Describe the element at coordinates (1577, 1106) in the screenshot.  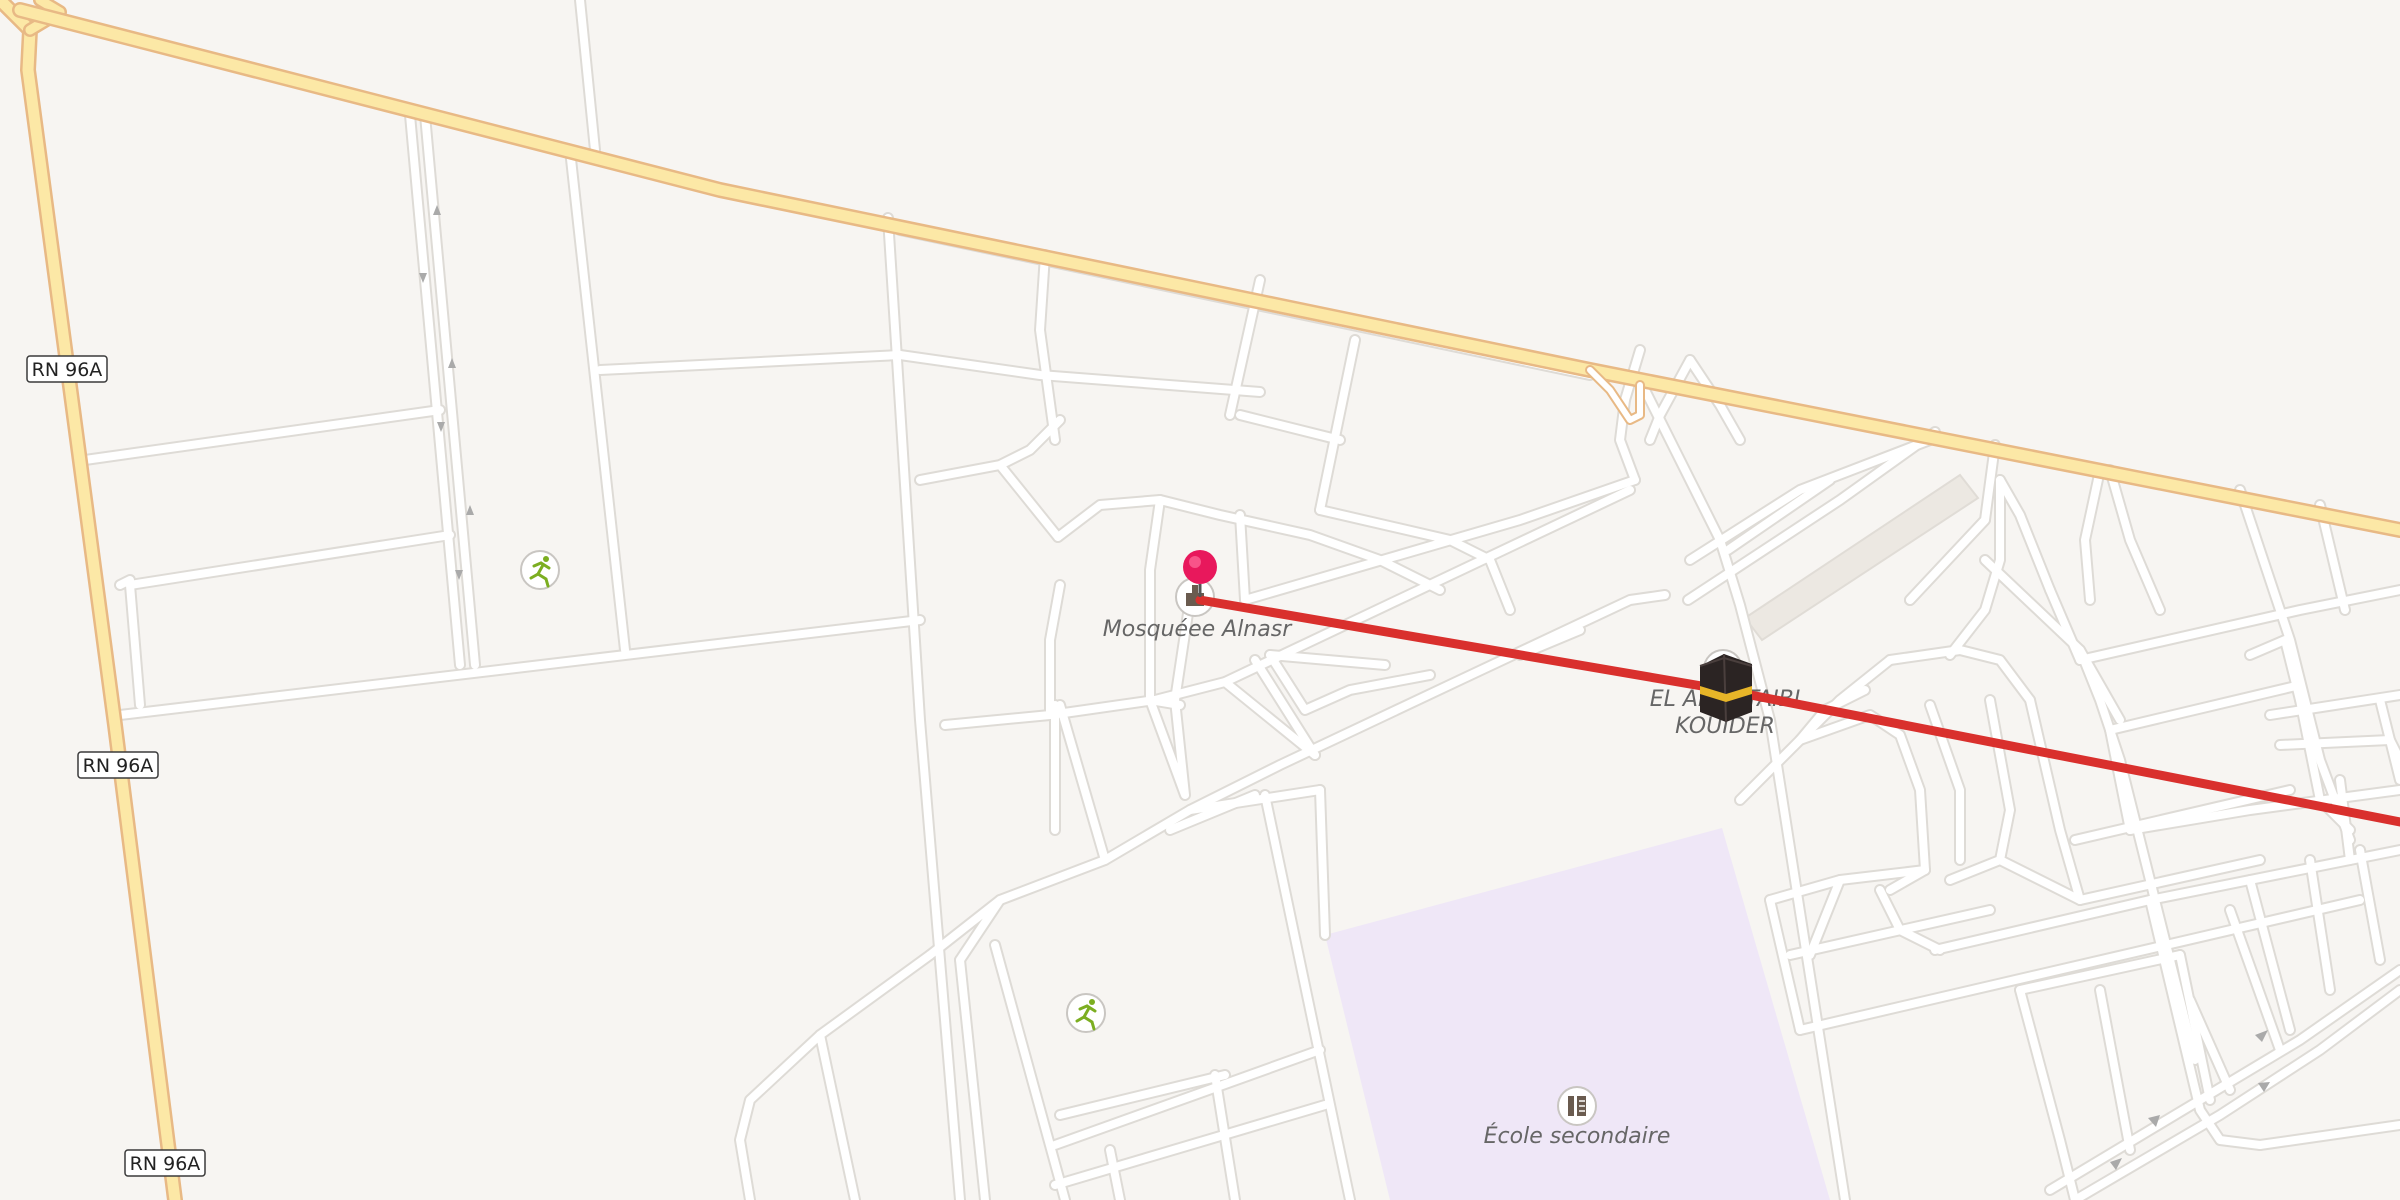
I see `school-icon` at that location.